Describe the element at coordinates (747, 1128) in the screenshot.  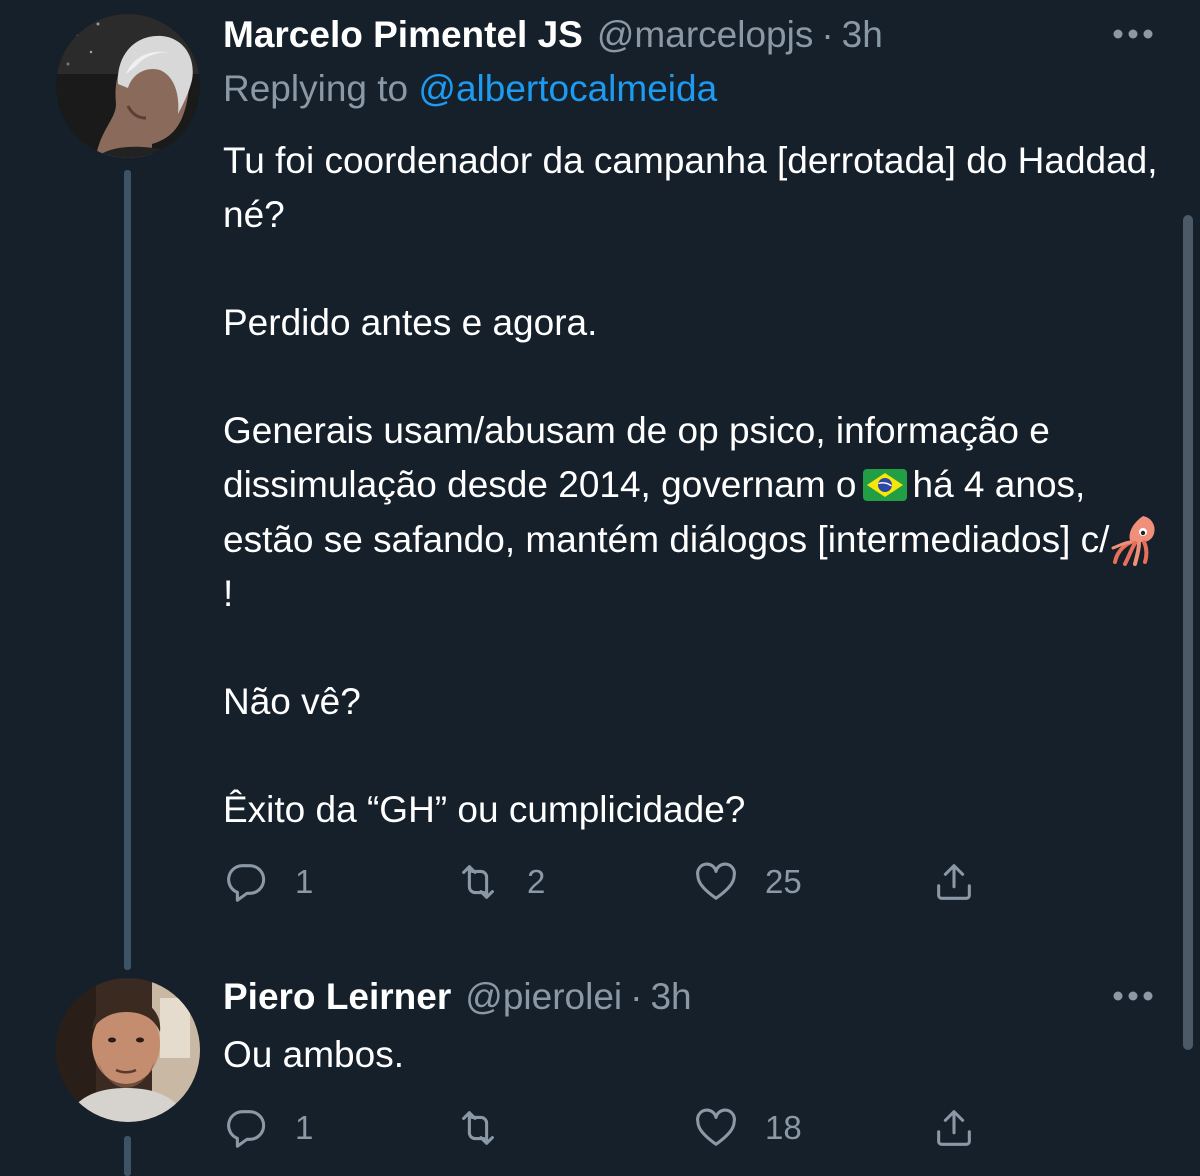
I see `like-button: 18` at that location.